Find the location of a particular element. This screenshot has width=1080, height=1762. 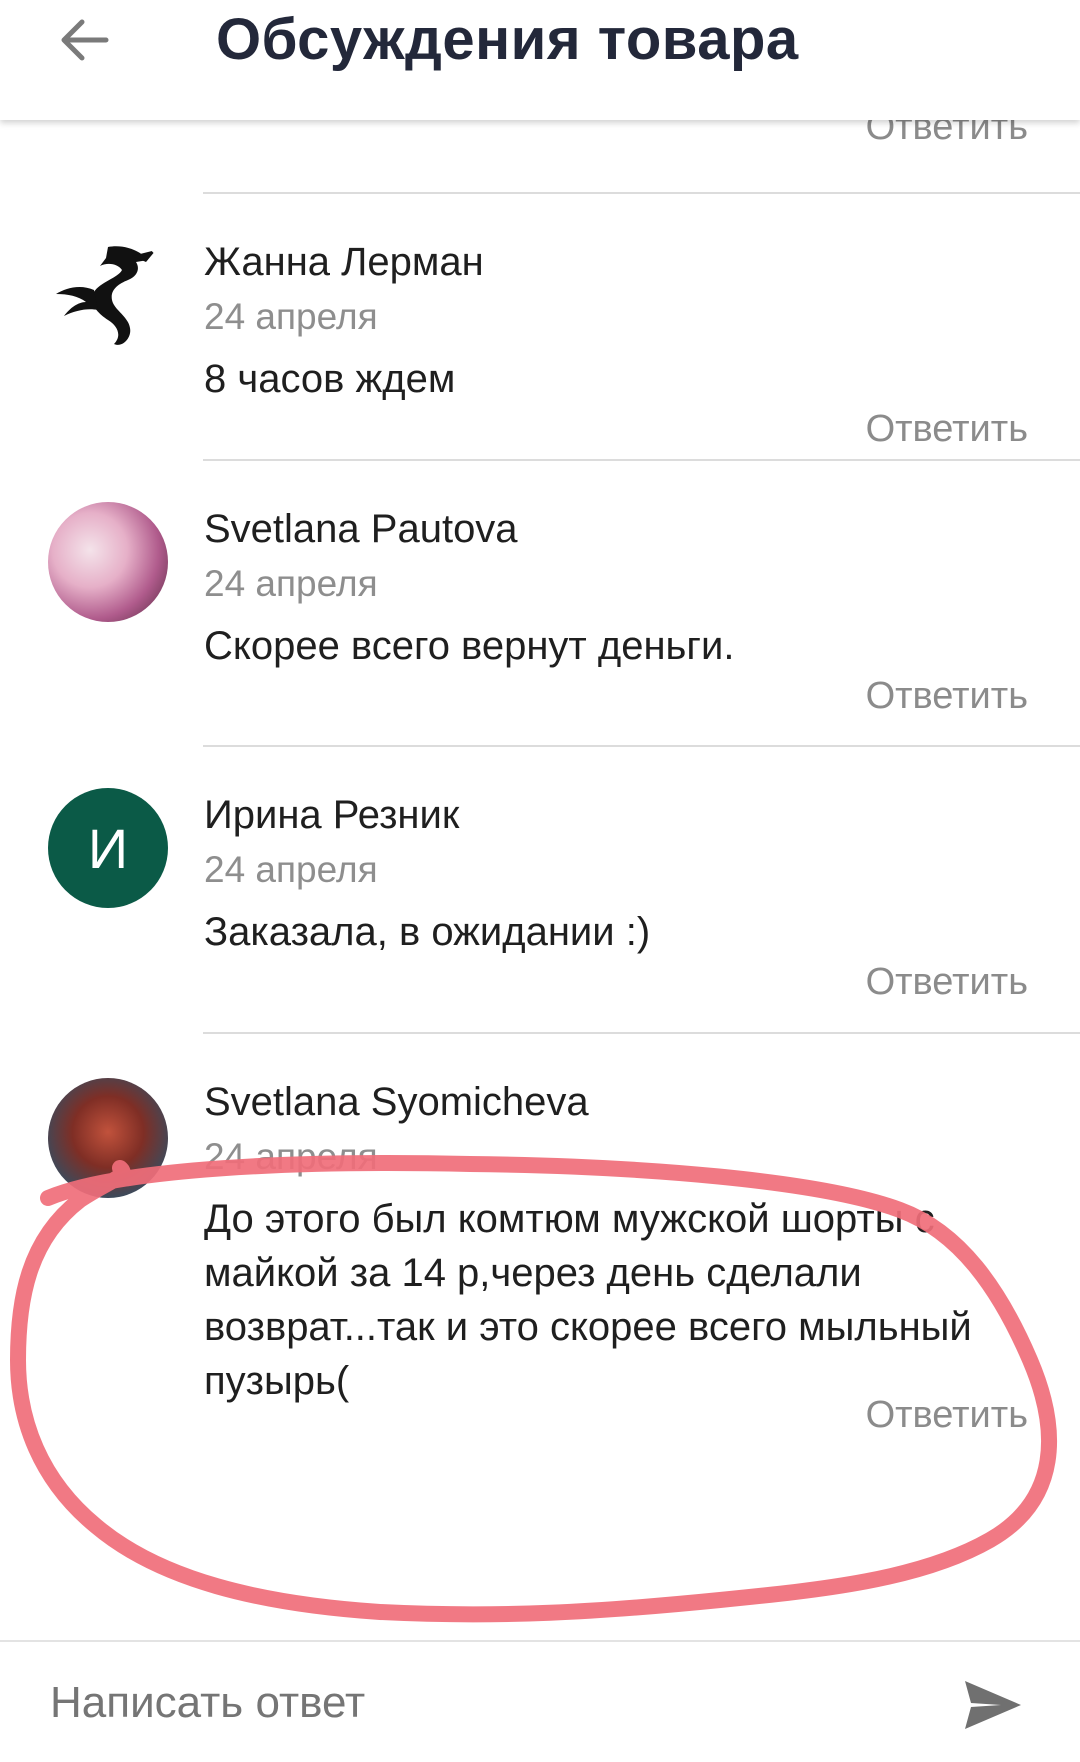

send-button is located at coordinates (993, 1705).